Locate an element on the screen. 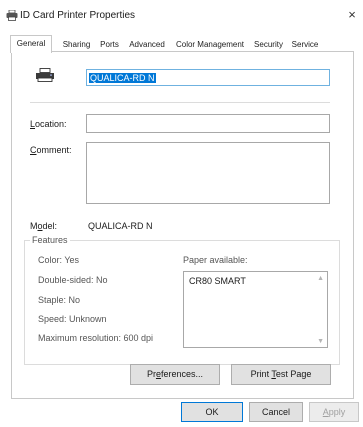 Image resolution: width=363 pixels, height=427 pixels. location-label: Location: is located at coordinates (48, 124).